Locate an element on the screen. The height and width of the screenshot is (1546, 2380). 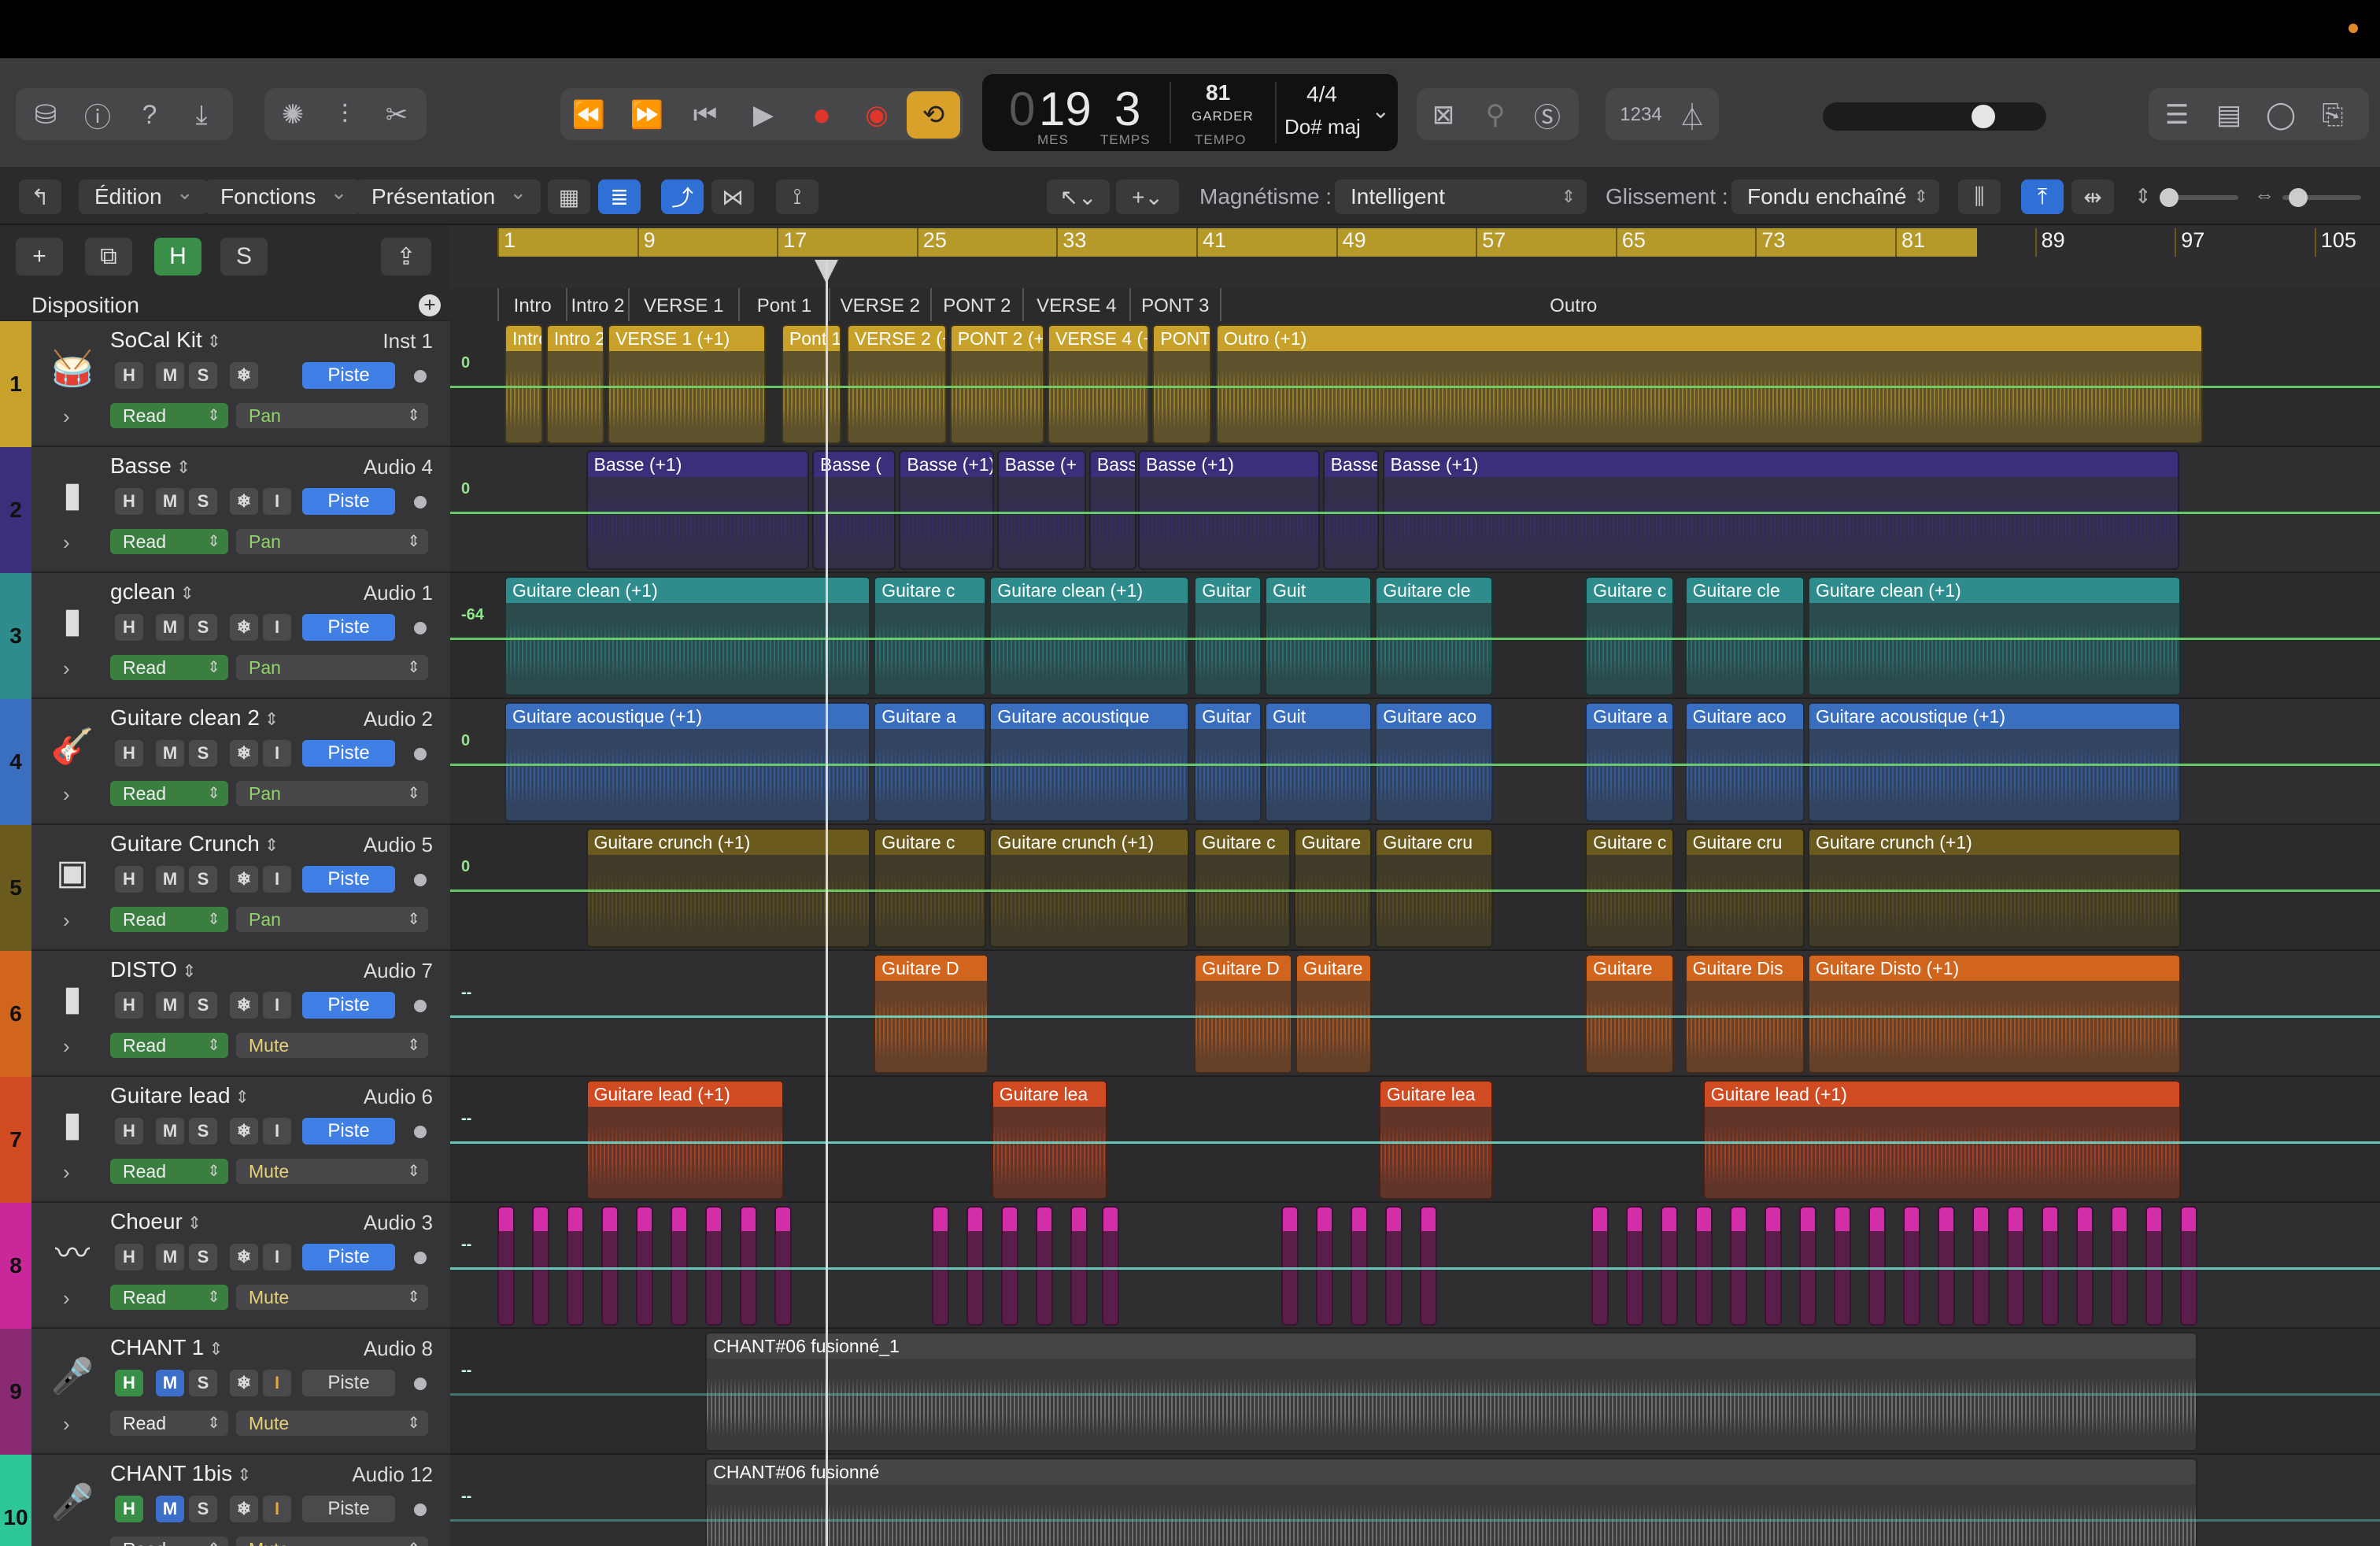
drag-select: Fondu enchaîné ⇕ is located at coordinates (1835, 197).